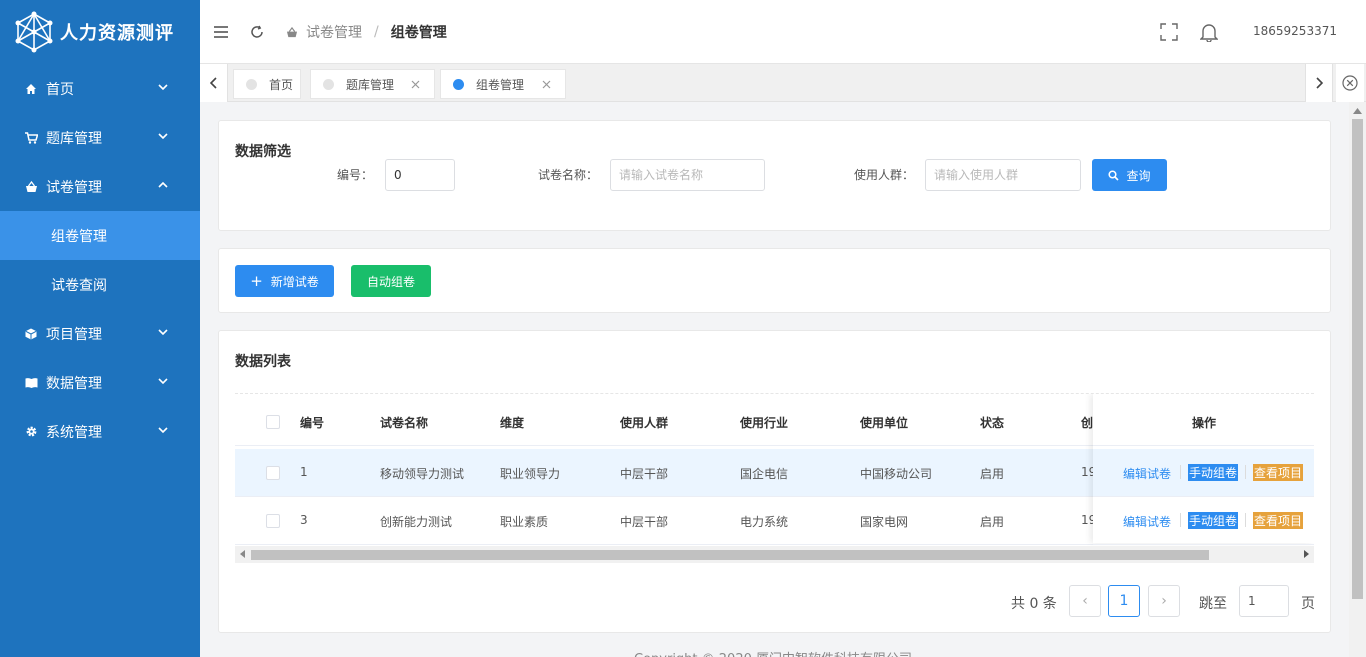 The image size is (1366, 657). I want to click on tab-home: 首页, so click(267, 84).